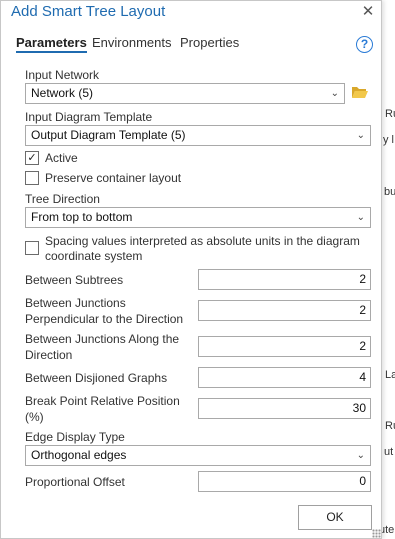 This screenshot has width=395, height=539. Describe the element at coordinates (390, 375) in the screenshot. I see `background-text: La` at that location.